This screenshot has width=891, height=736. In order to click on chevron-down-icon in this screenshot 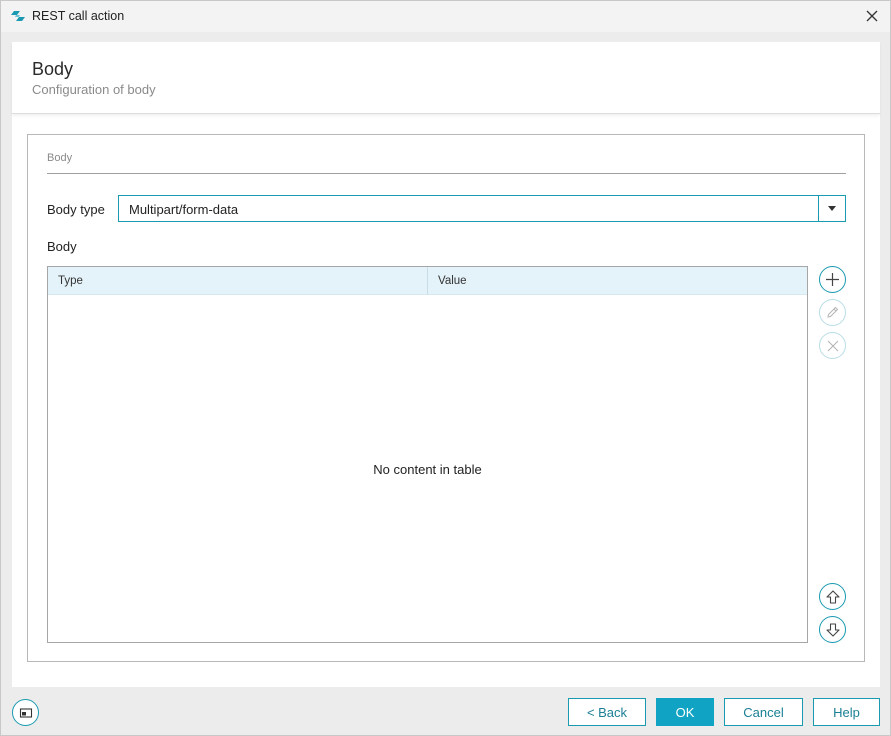, I will do `click(831, 208)`.